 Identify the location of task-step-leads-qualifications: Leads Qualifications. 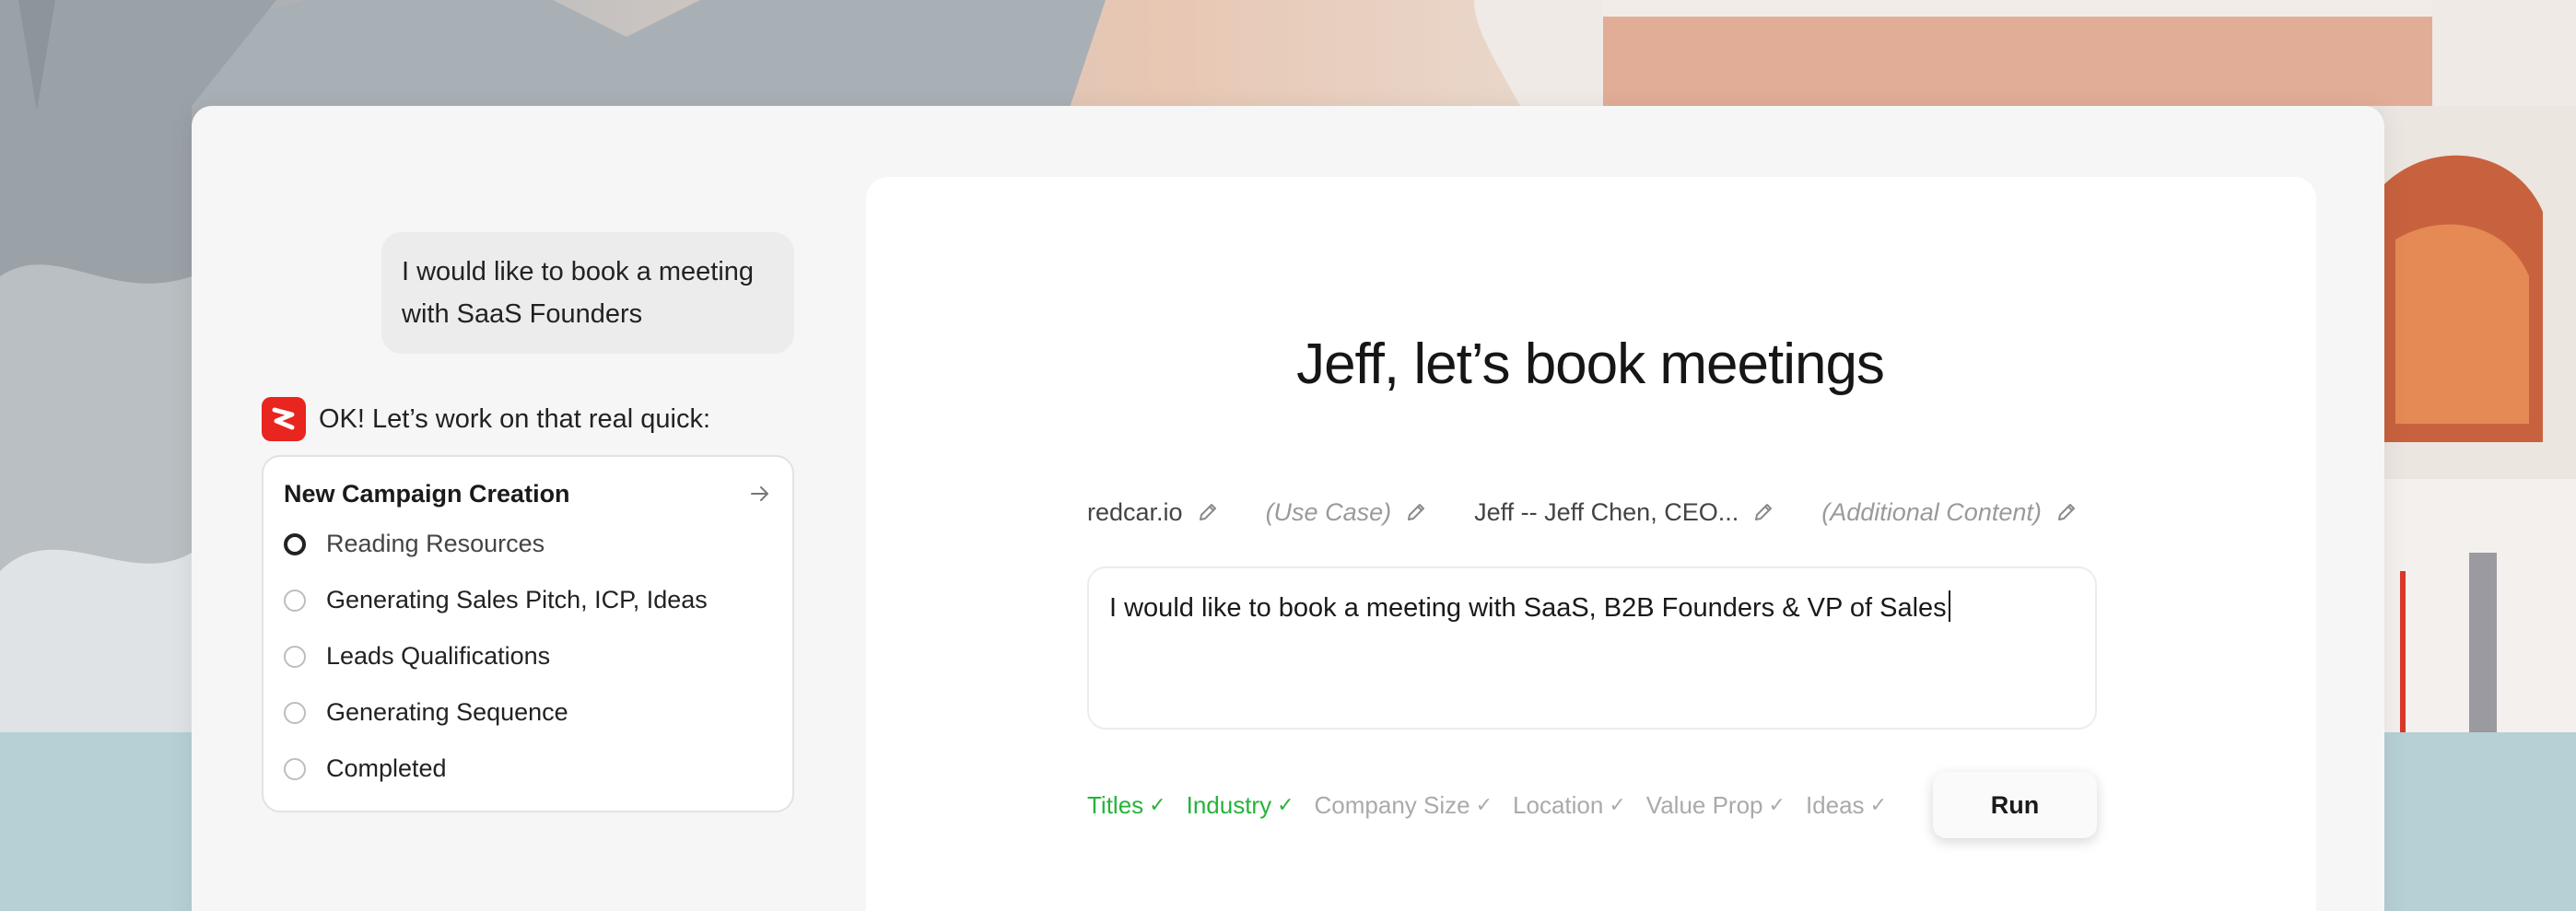
(528, 656).